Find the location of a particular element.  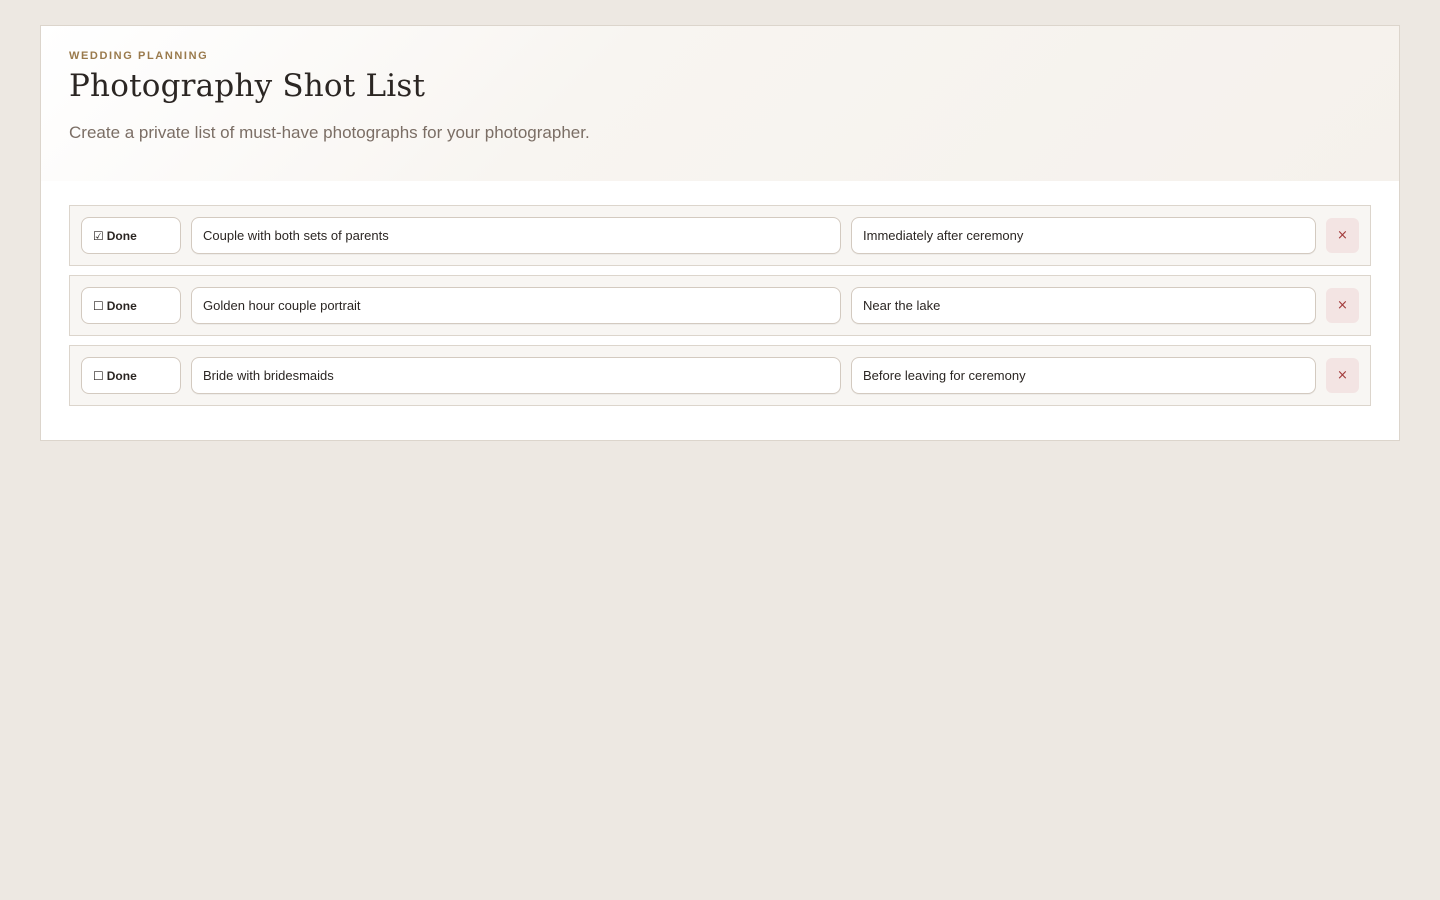

shot-row: ☑ Done × is located at coordinates (720, 235).